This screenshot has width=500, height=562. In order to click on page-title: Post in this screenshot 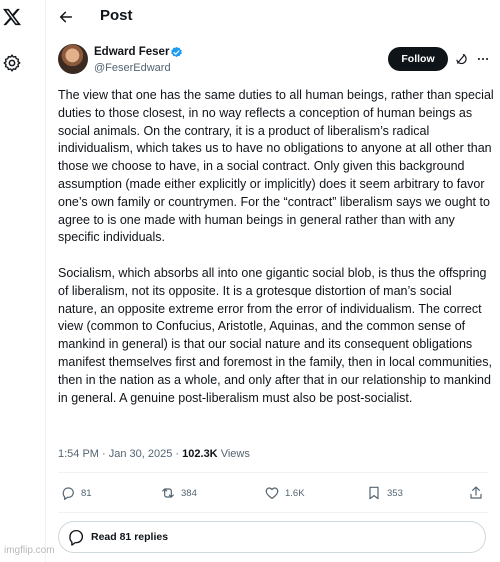, I will do `click(116, 15)`.